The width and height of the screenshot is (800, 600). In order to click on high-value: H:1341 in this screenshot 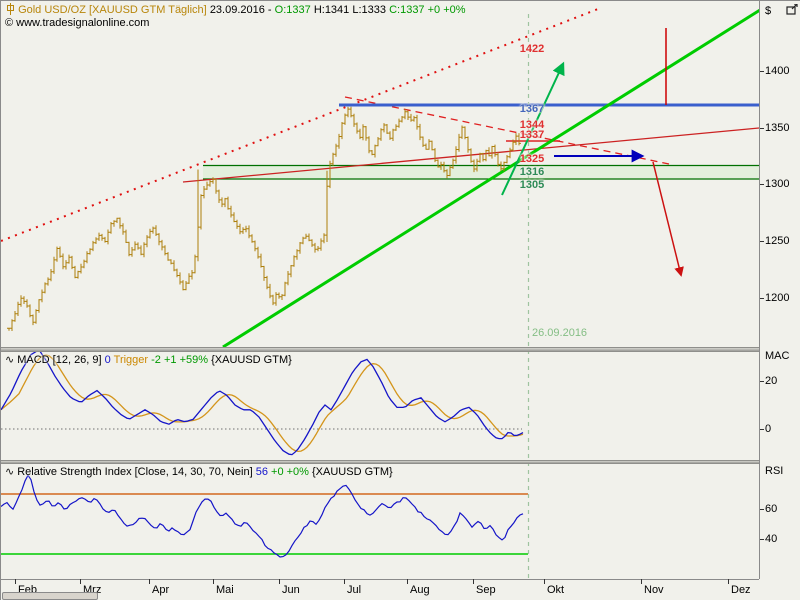, I will do `click(331, 10)`.